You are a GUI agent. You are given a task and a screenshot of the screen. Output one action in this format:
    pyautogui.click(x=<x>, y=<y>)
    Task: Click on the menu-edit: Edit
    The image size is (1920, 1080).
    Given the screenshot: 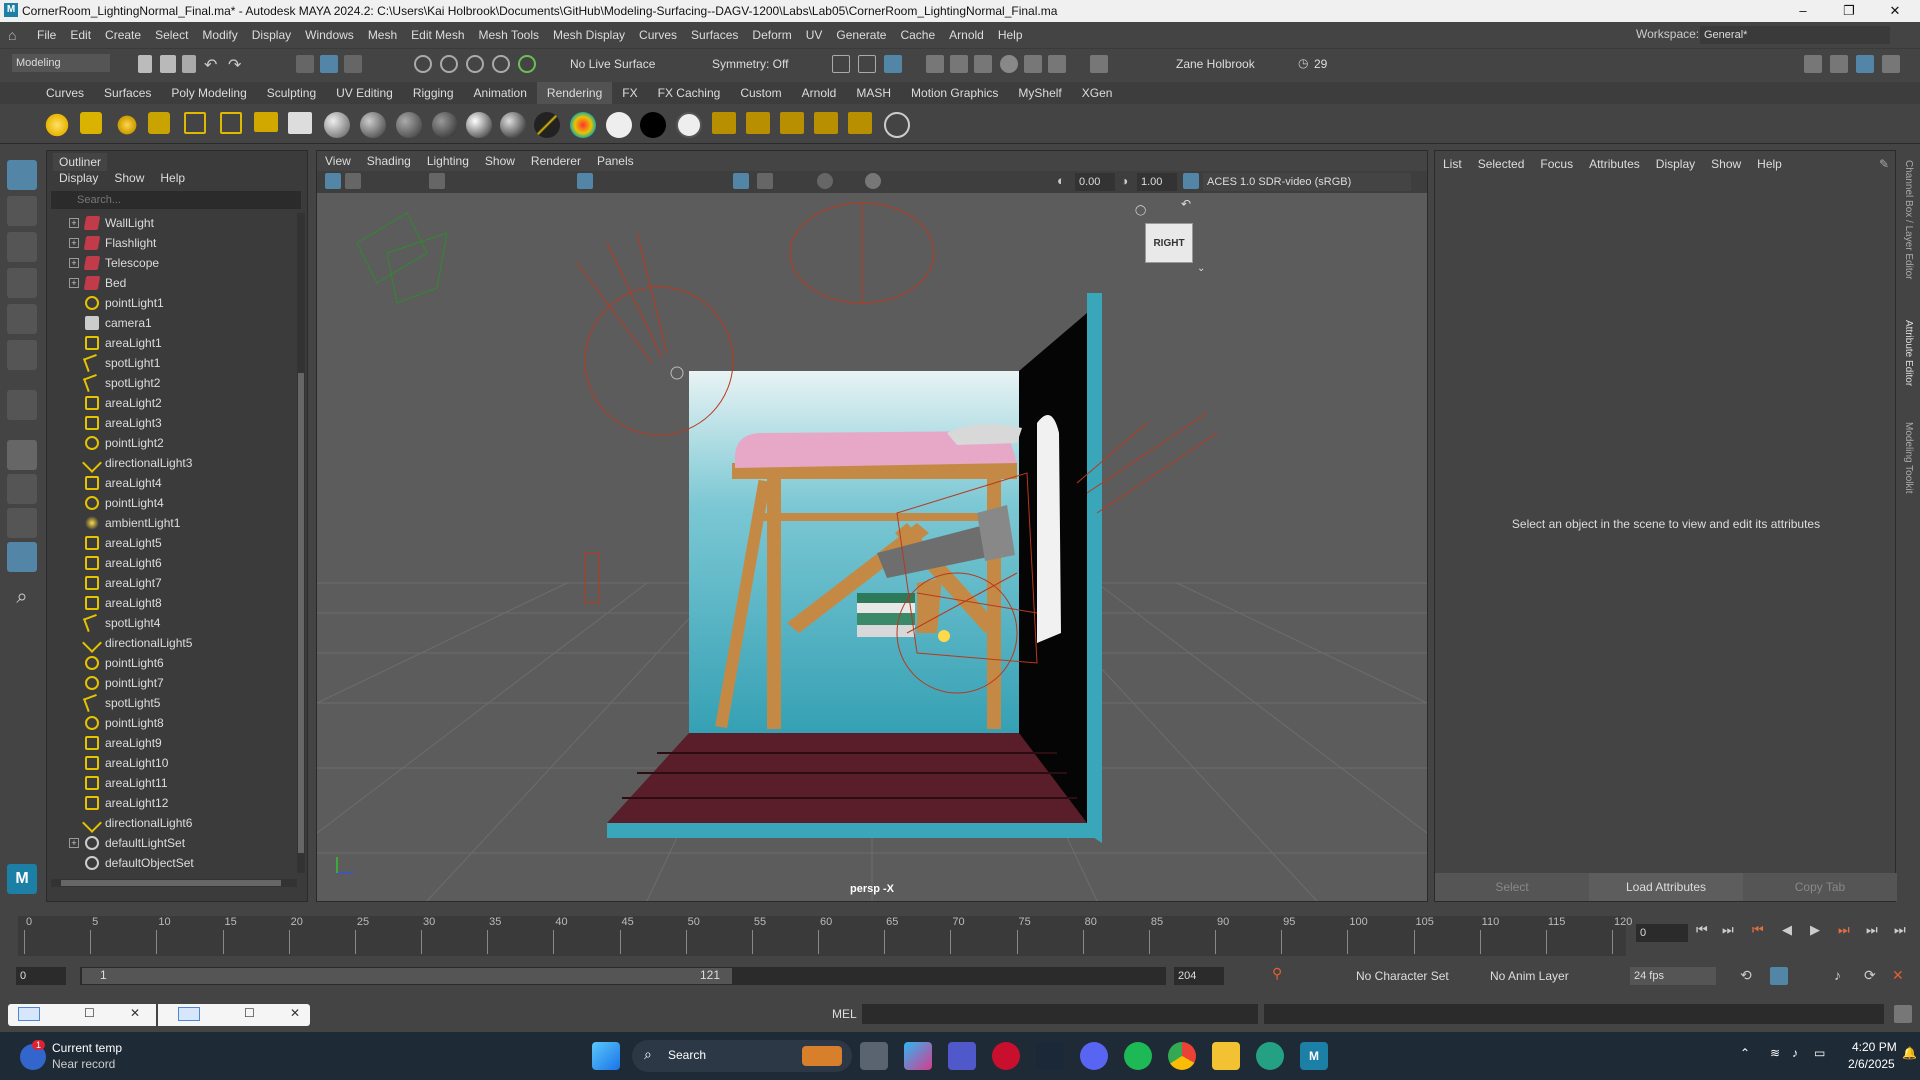 What is the action you would take?
    pyautogui.click(x=80, y=35)
    